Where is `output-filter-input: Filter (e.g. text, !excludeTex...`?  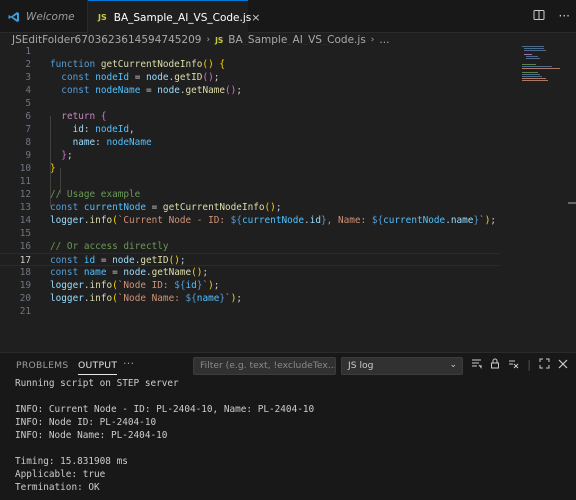
output-filter-input: Filter (e.g. text, !excludeTex... is located at coordinates (264, 366).